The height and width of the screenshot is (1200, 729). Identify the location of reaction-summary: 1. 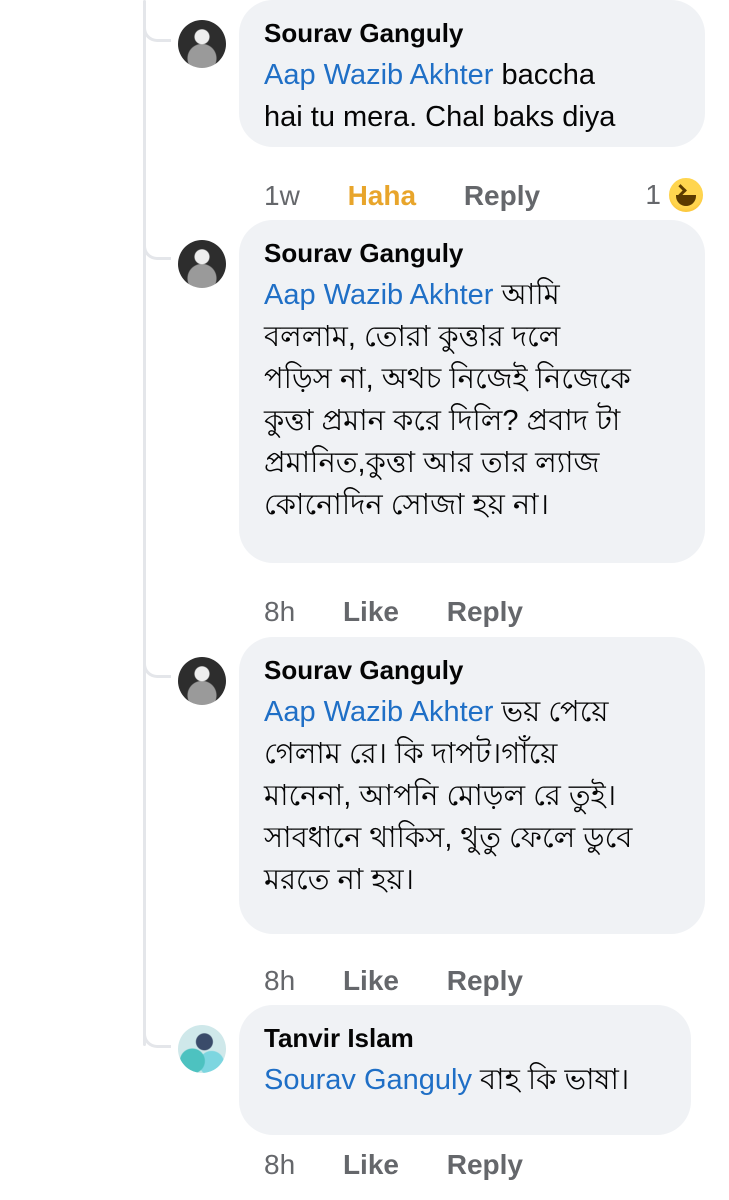
(675, 195).